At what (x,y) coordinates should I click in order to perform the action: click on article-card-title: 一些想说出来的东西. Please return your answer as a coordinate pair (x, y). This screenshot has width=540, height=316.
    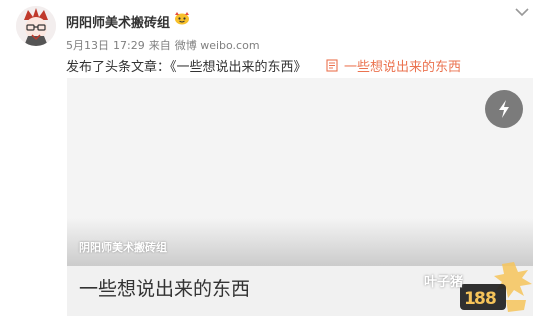
    Looking at the image, I should click on (165, 289).